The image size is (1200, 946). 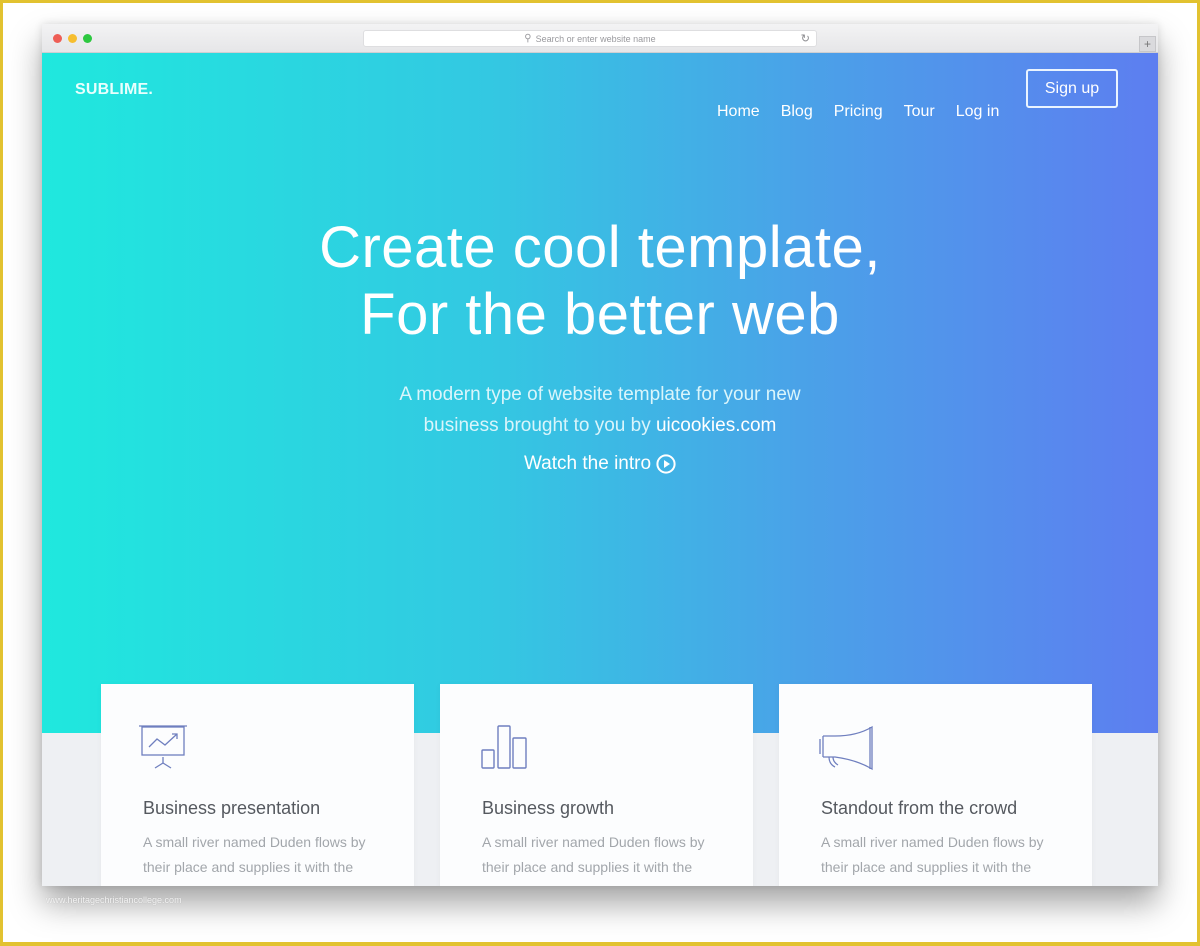 I want to click on minimize-window-button, so click(x=72, y=38).